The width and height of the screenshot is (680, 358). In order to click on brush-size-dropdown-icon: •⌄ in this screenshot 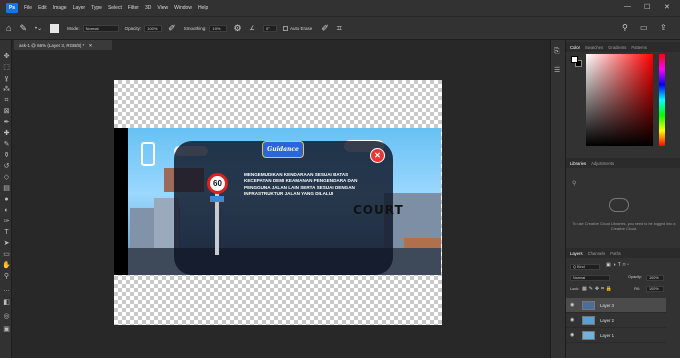, I will do `click(38, 28)`.